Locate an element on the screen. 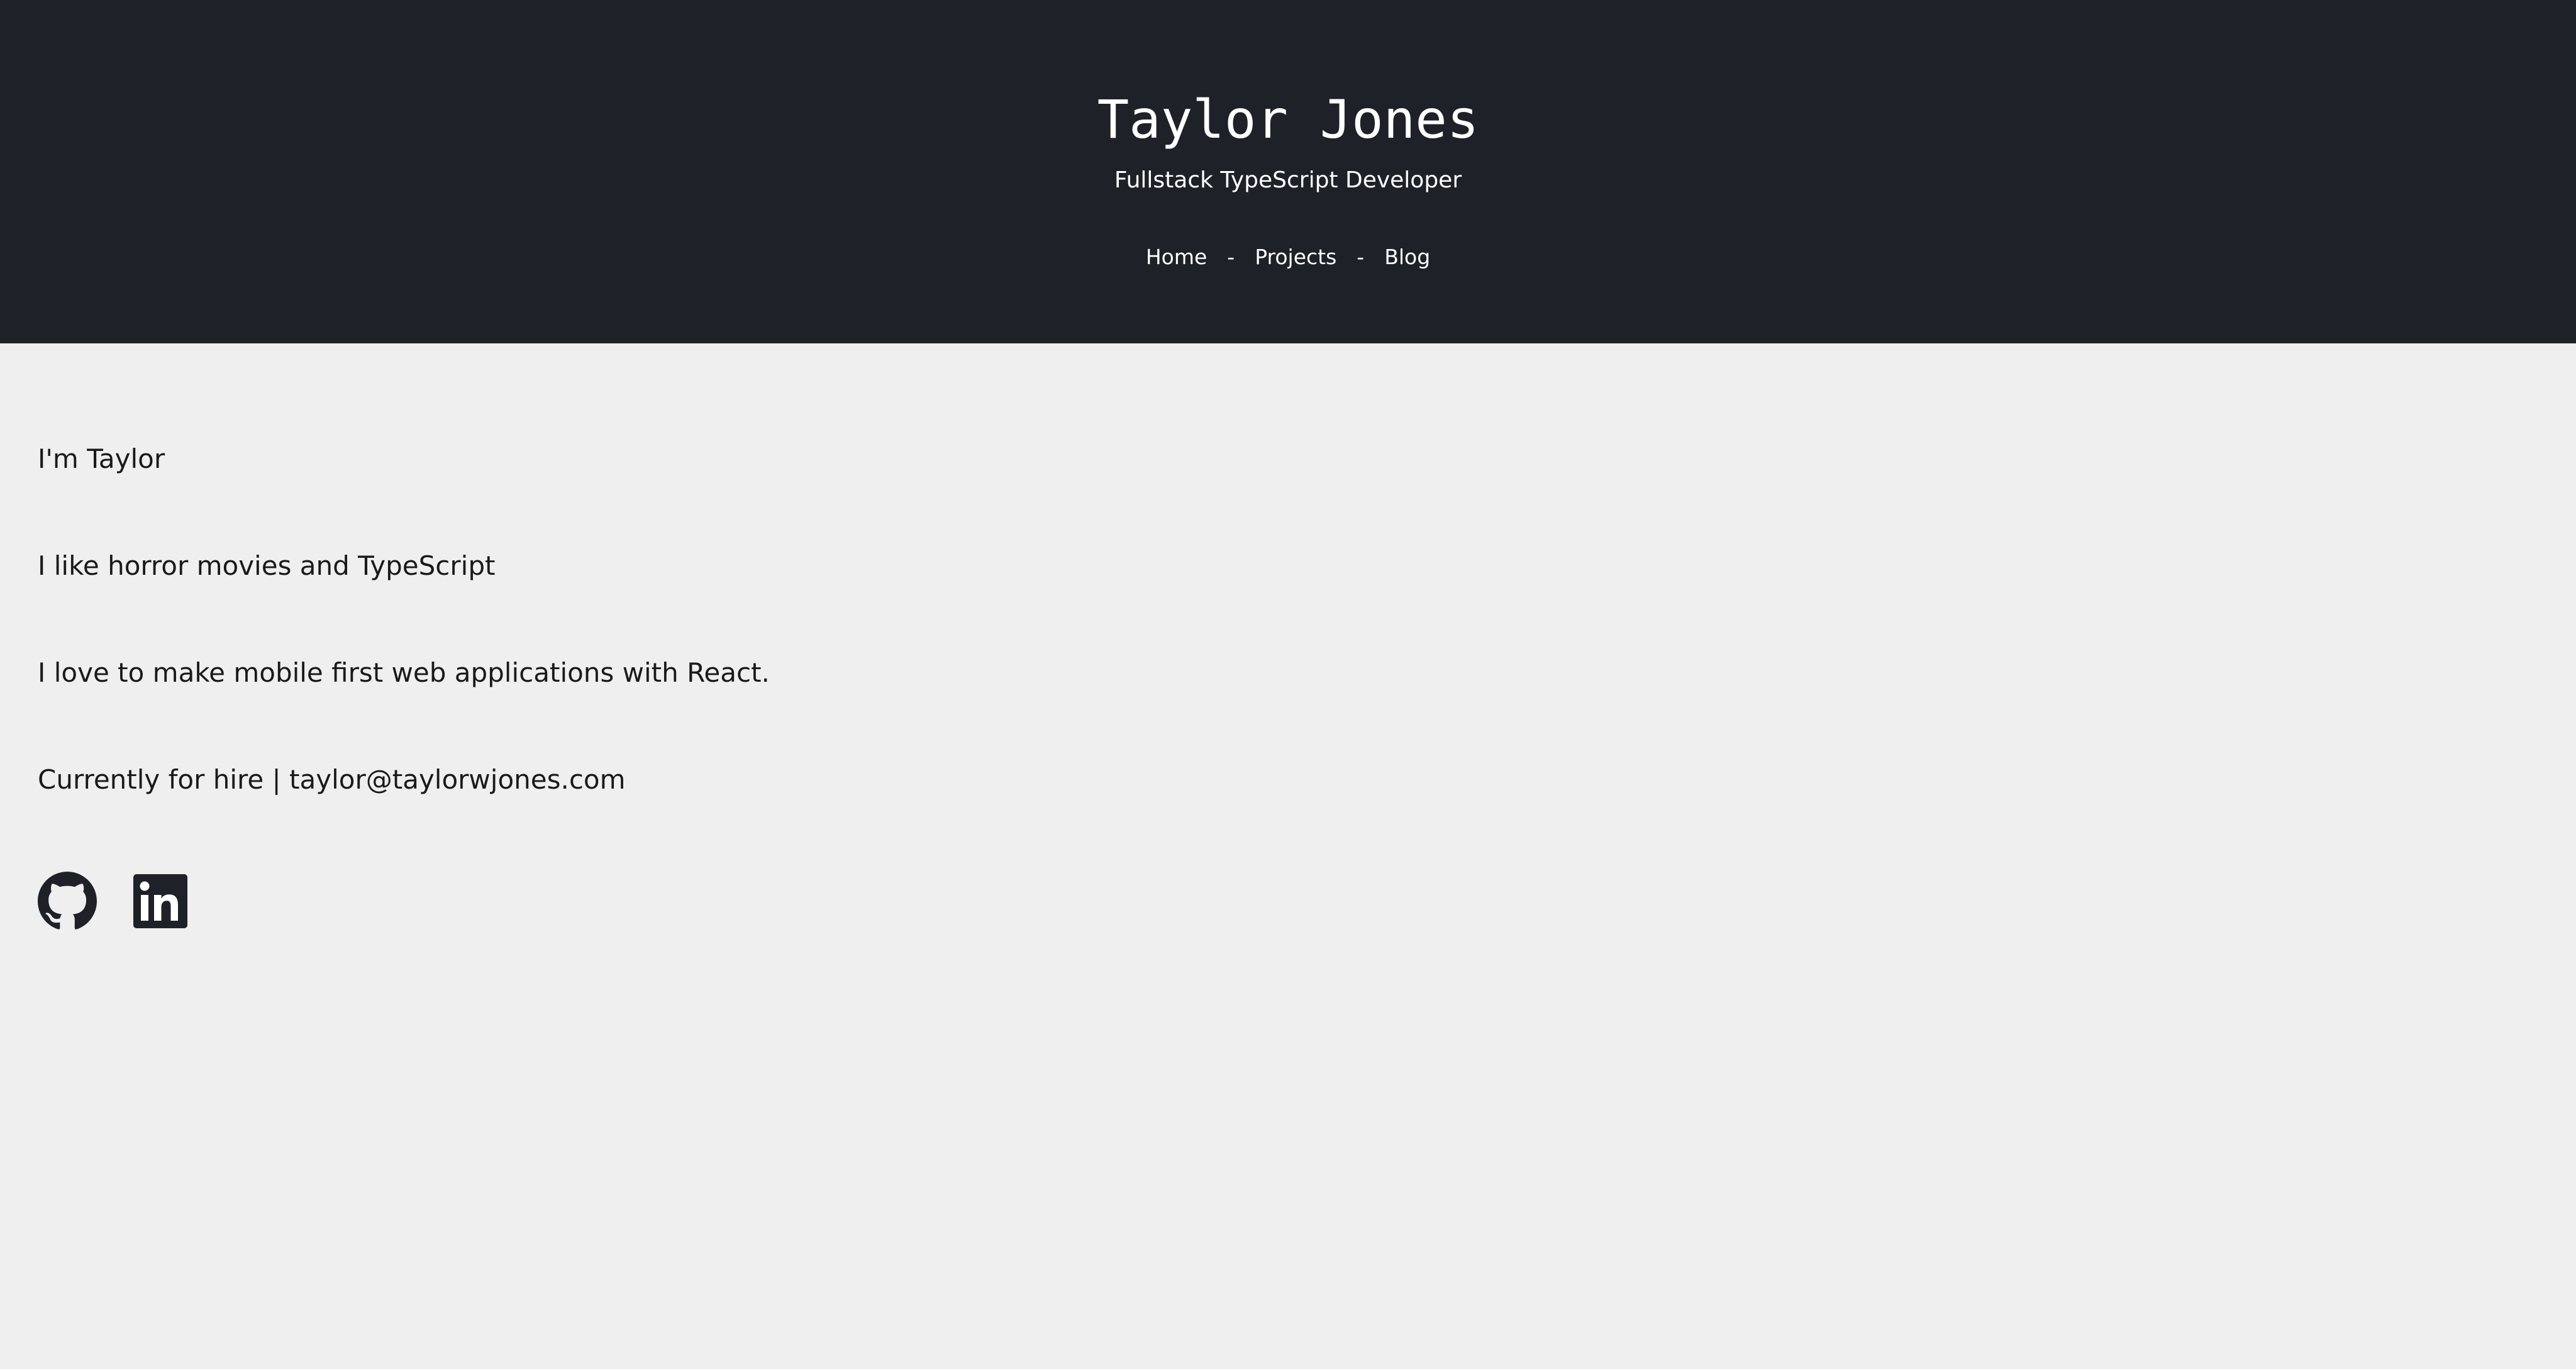 The width and height of the screenshot is (2576, 1371). nav-link-home: Home is located at coordinates (1176, 257).